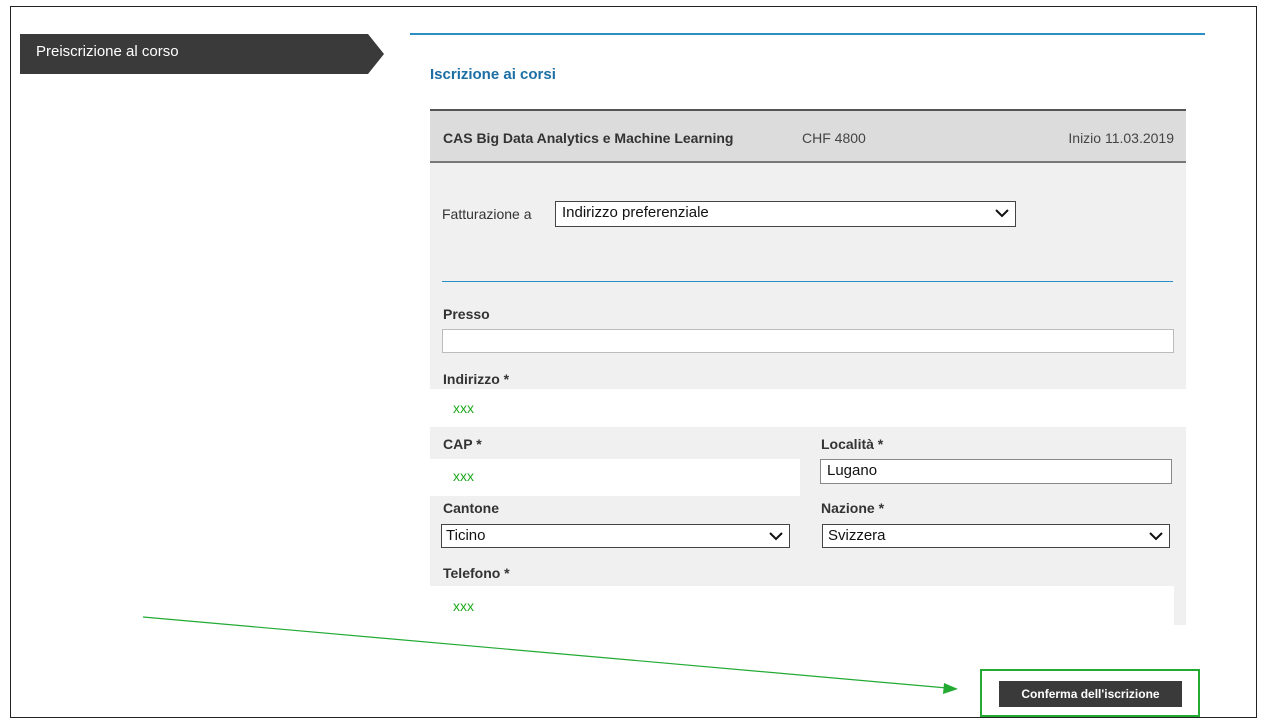 The height and width of the screenshot is (718, 1261). I want to click on confirm-enrollment-button: Conferma dell'iscrizione, so click(1090, 694).